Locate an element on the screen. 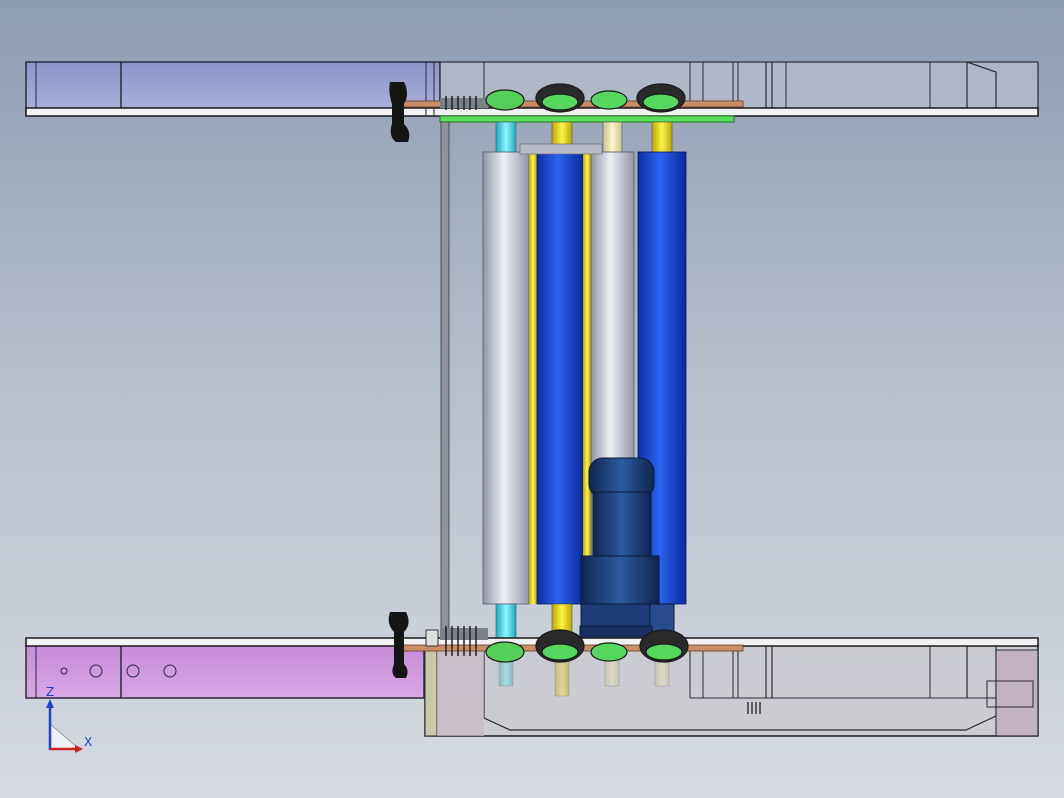  x-axis-label: X is located at coordinates (88, 742).